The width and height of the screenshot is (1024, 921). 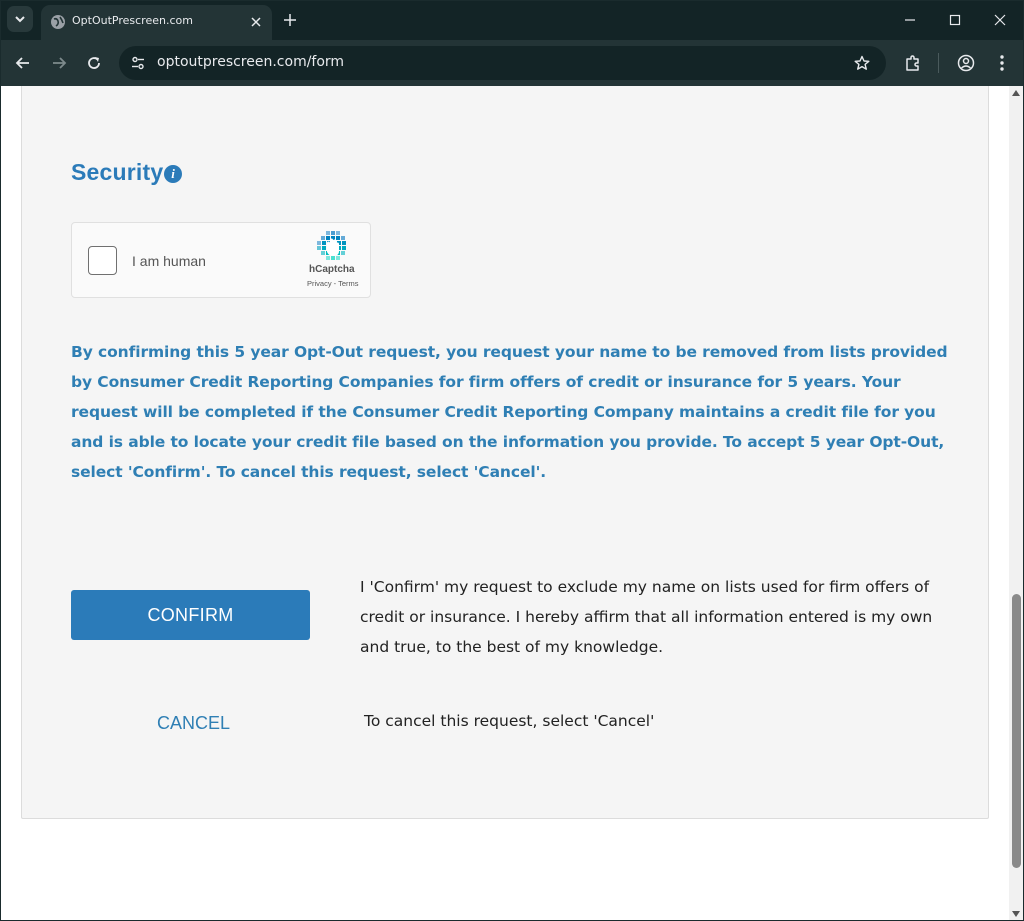 I want to click on chevron-down-icon, so click(x=20, y=19).